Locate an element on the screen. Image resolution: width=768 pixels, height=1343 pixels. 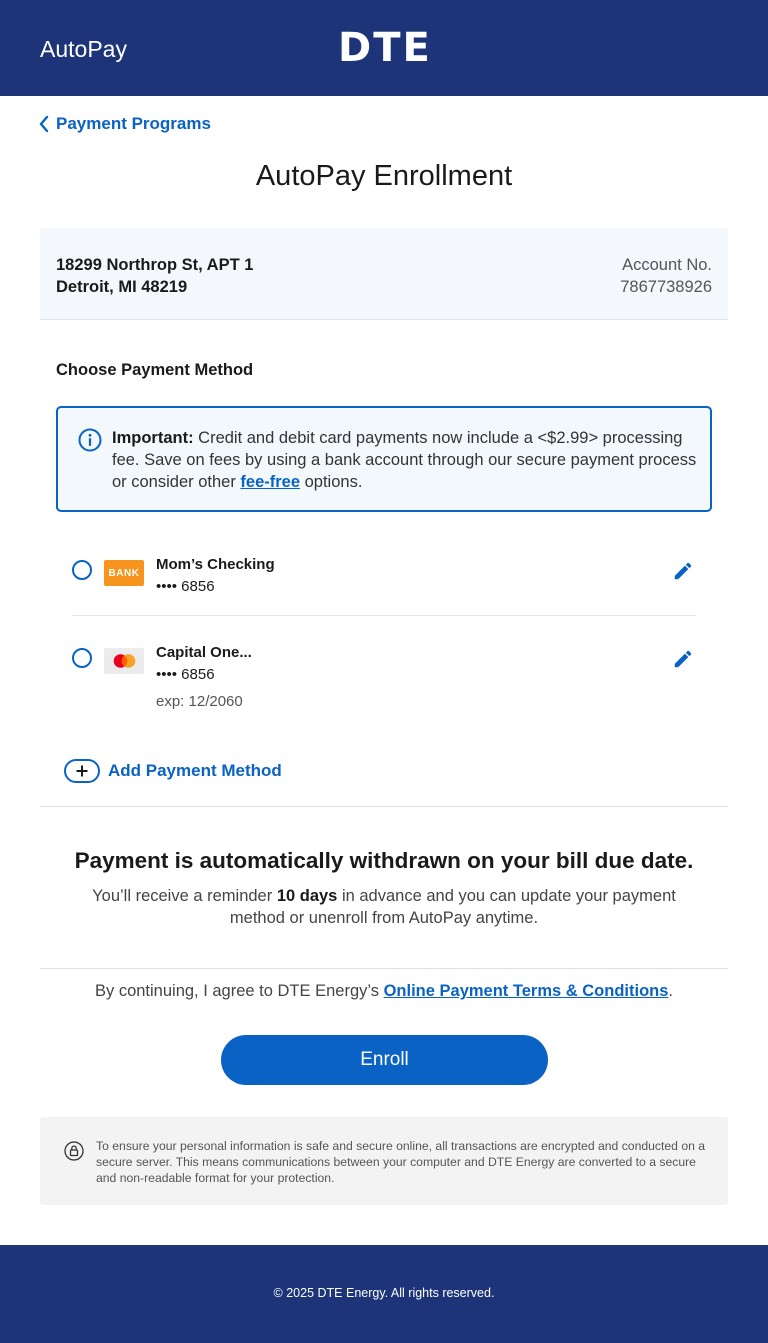
add-payment-method-button: Add Payment Method is located at coordinates (173, 771).